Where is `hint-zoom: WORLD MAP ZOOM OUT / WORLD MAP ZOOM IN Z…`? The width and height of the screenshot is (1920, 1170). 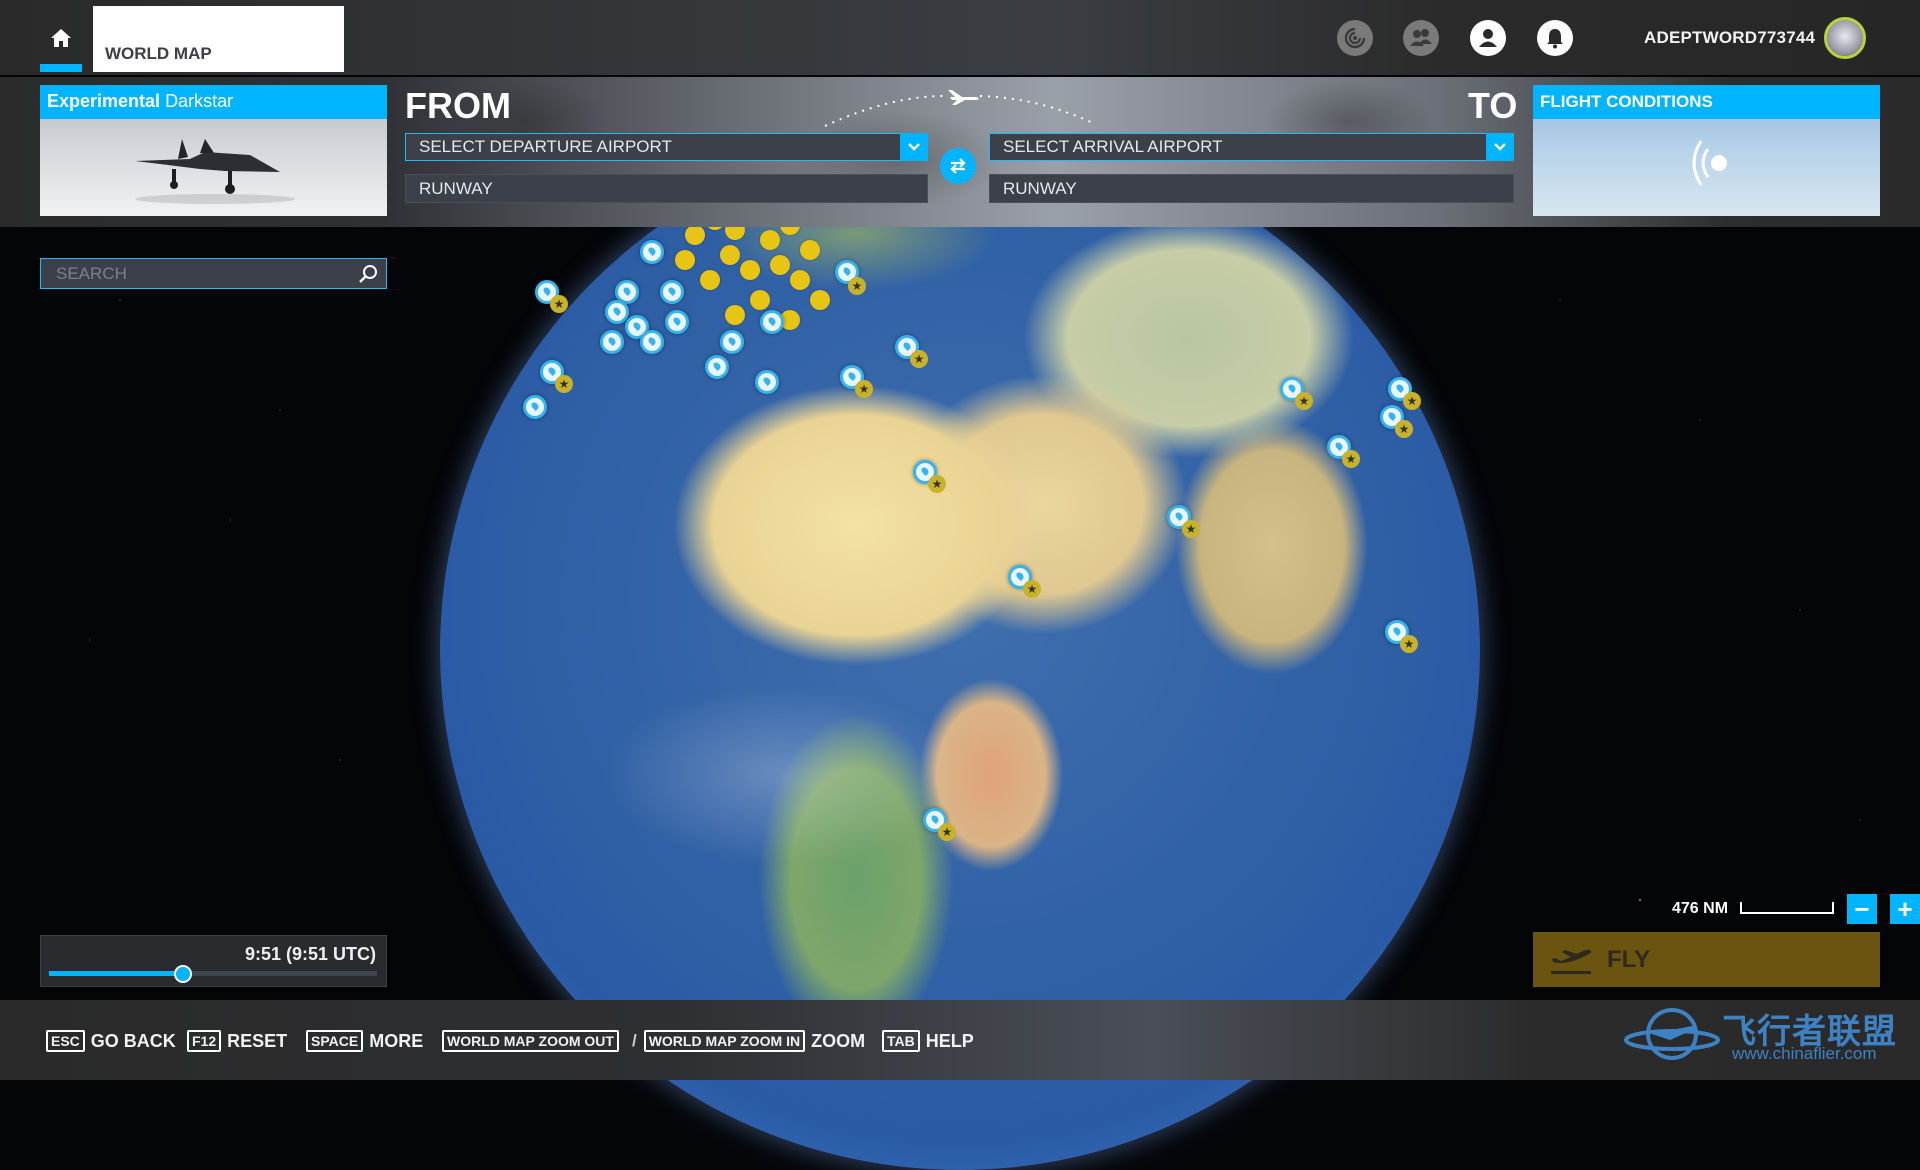
hint-zoom: WORLD MAP ZOOM OUT / WORLD MAP ZOOM IN Z… is located at coordinates (653, 1041).